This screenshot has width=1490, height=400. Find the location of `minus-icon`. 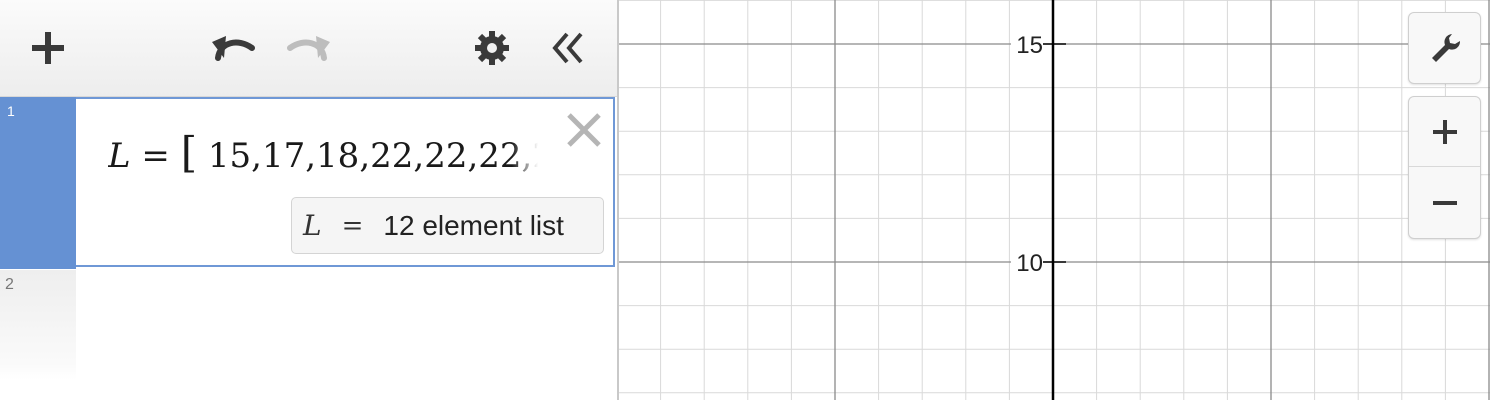

minus-icon is located at coordinates (1444, 202).